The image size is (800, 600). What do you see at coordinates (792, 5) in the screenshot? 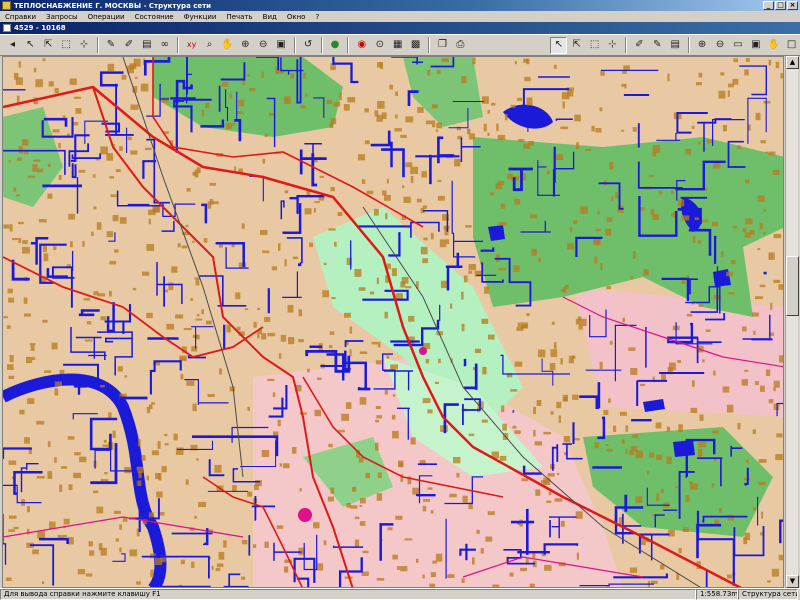
I see `close-button: ×` at bounding box center [792, 5].